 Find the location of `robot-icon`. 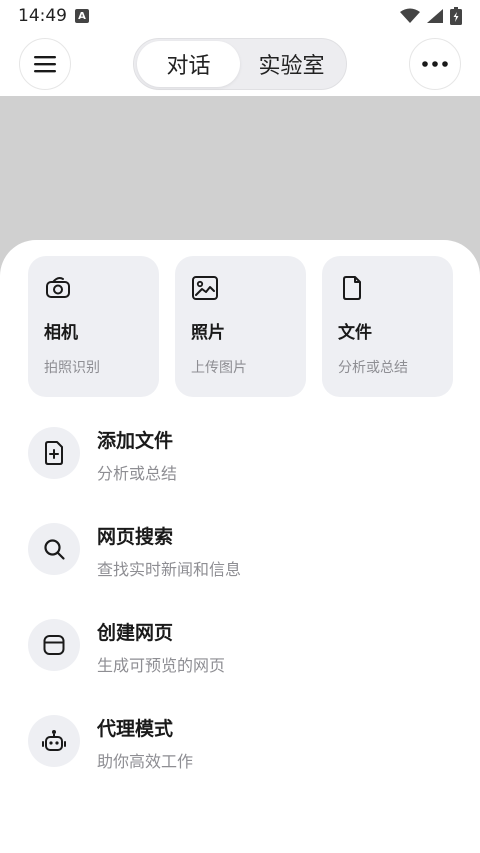

robot-icon is located at coordinates (54, 740).